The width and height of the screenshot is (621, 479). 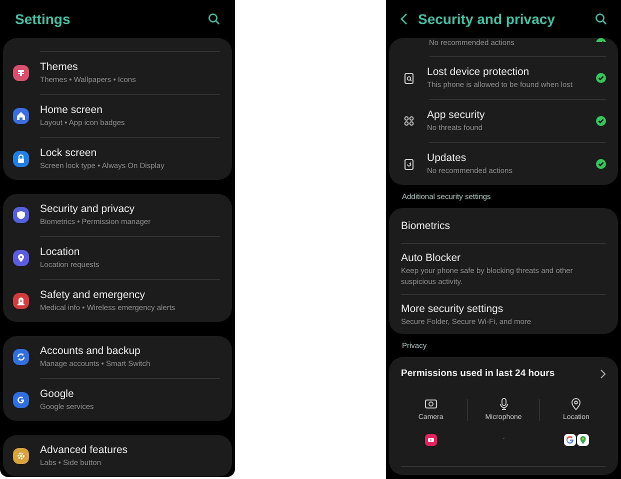 What do you see at coordinates (409, 164) in the screenshot?
I see `update-icon` at bounding box center [409, 164].